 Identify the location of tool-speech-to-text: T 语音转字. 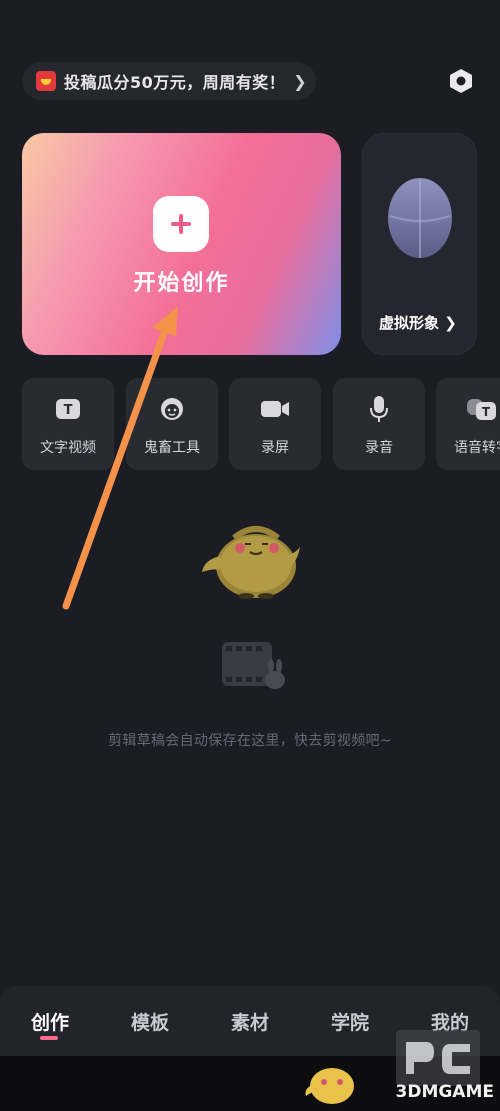
(468, 424).